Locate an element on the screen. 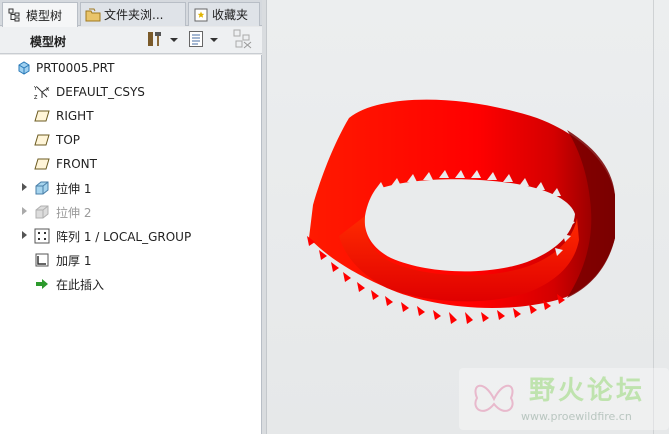 The image size is (669, 434). tab-model-tree: 模型树 is located at coordinates (40, 14).